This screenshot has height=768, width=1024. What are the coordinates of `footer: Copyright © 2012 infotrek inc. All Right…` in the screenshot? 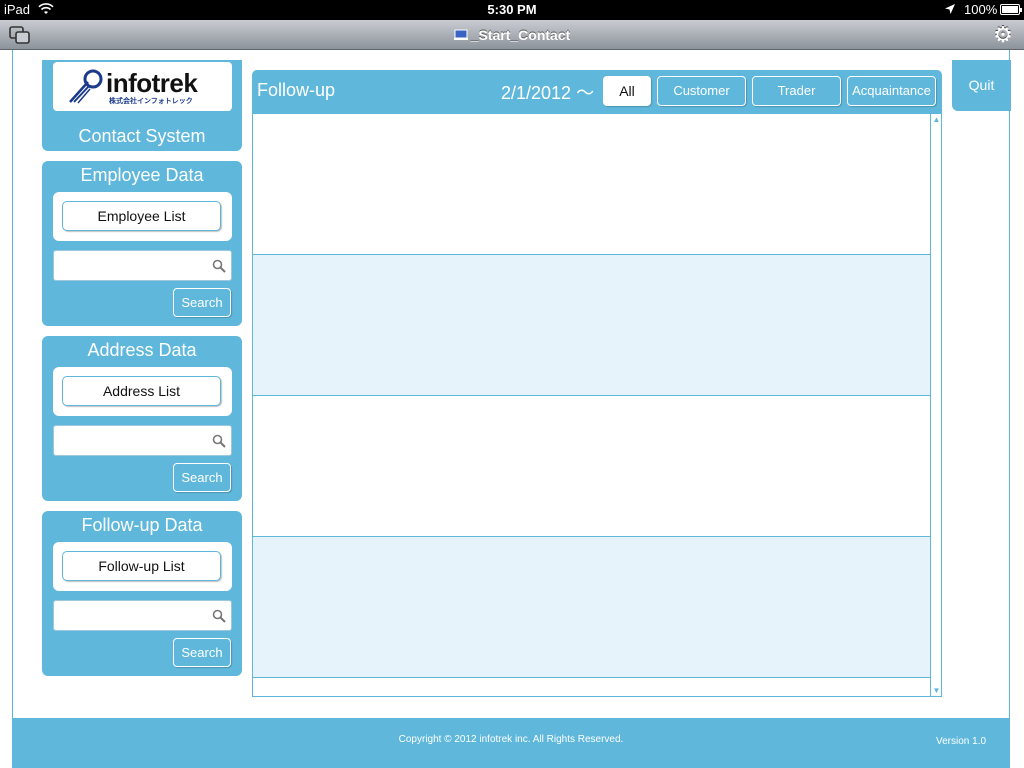 It's located at (511, 743).